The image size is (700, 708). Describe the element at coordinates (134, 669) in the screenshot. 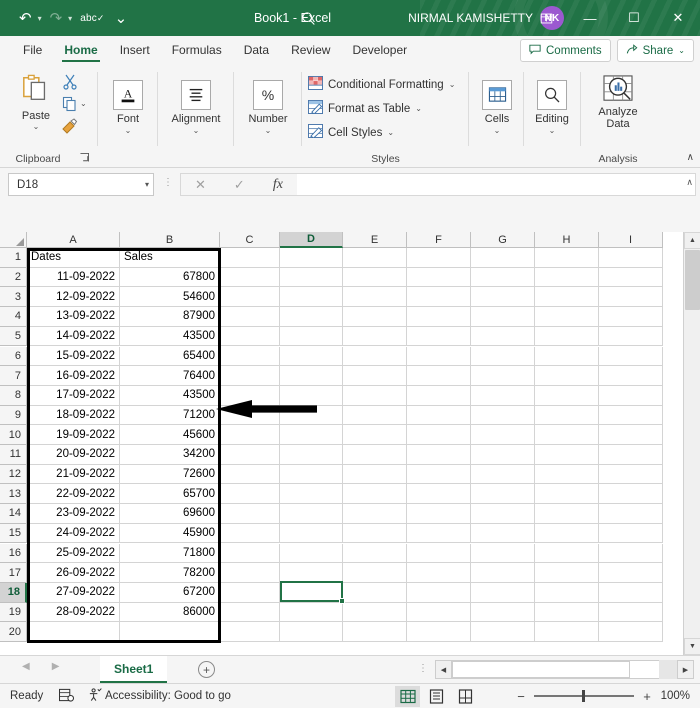

I see `sheet-tab-sheet1: Sheet1` at that location.